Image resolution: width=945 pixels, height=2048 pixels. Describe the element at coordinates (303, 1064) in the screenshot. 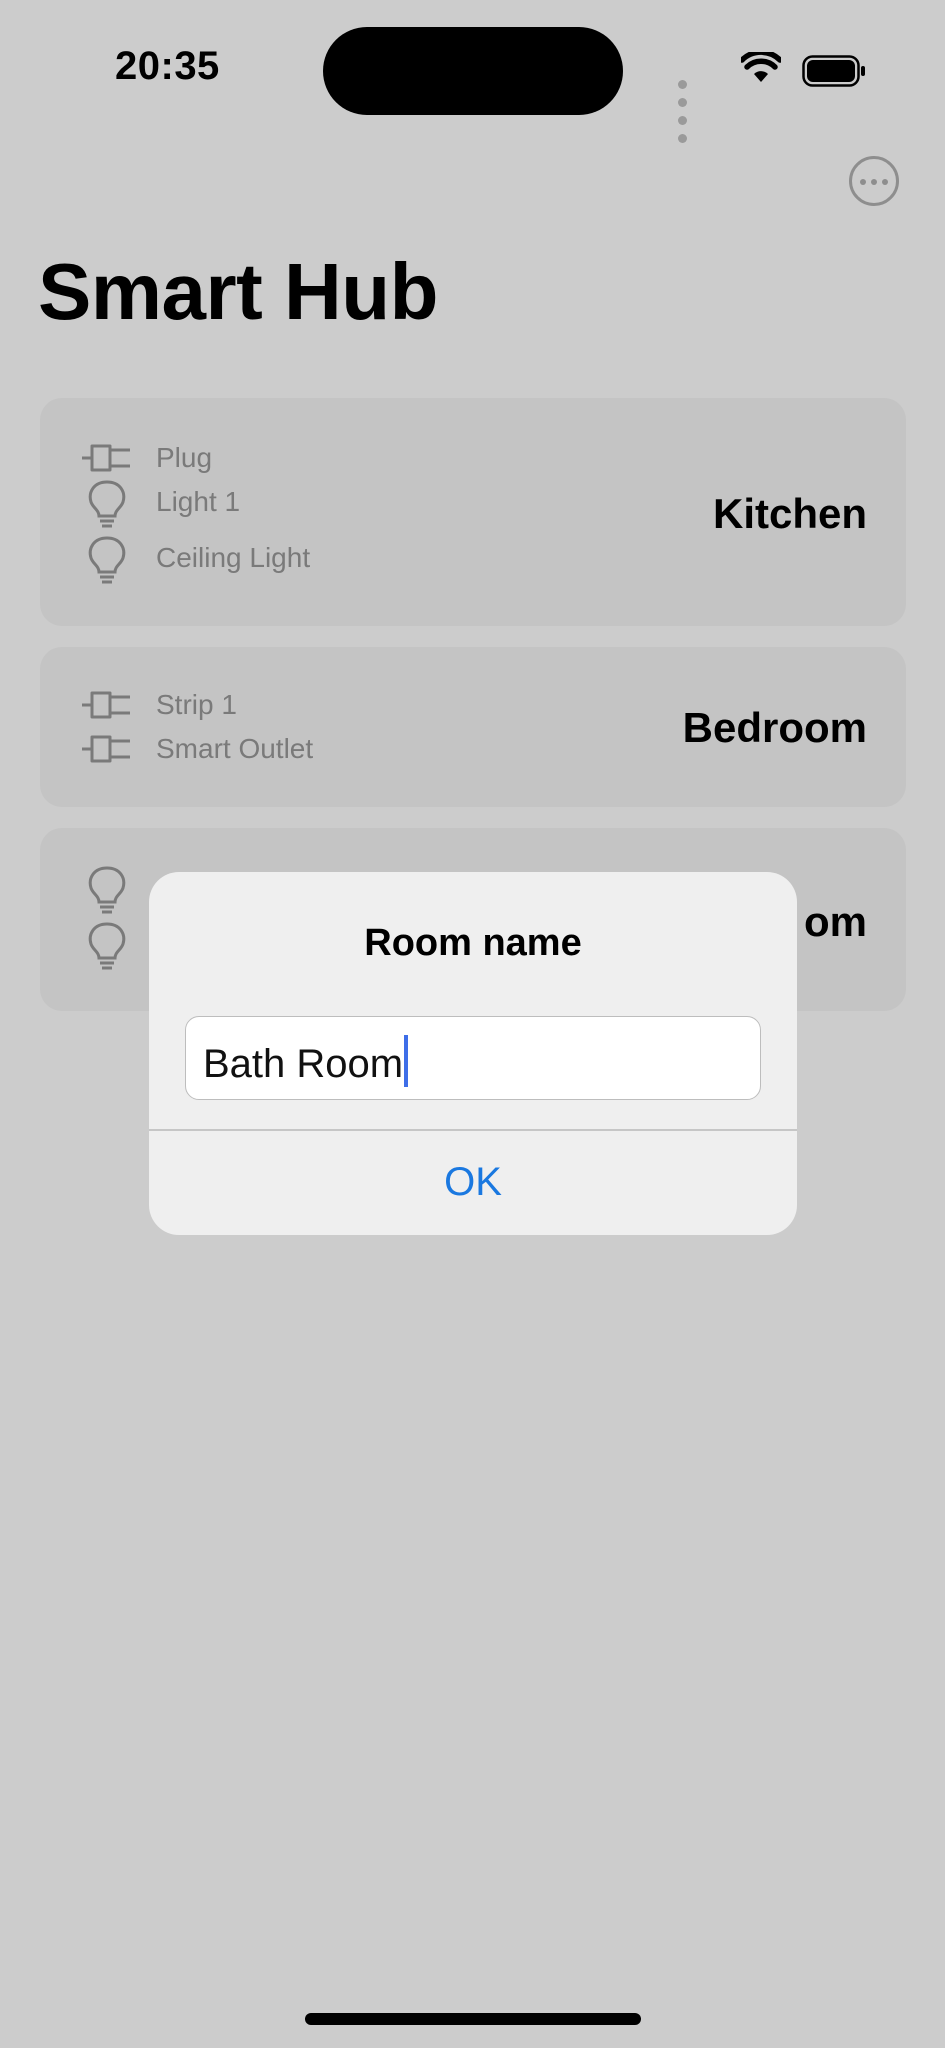

I see `input-value: Bath Room` at that location.